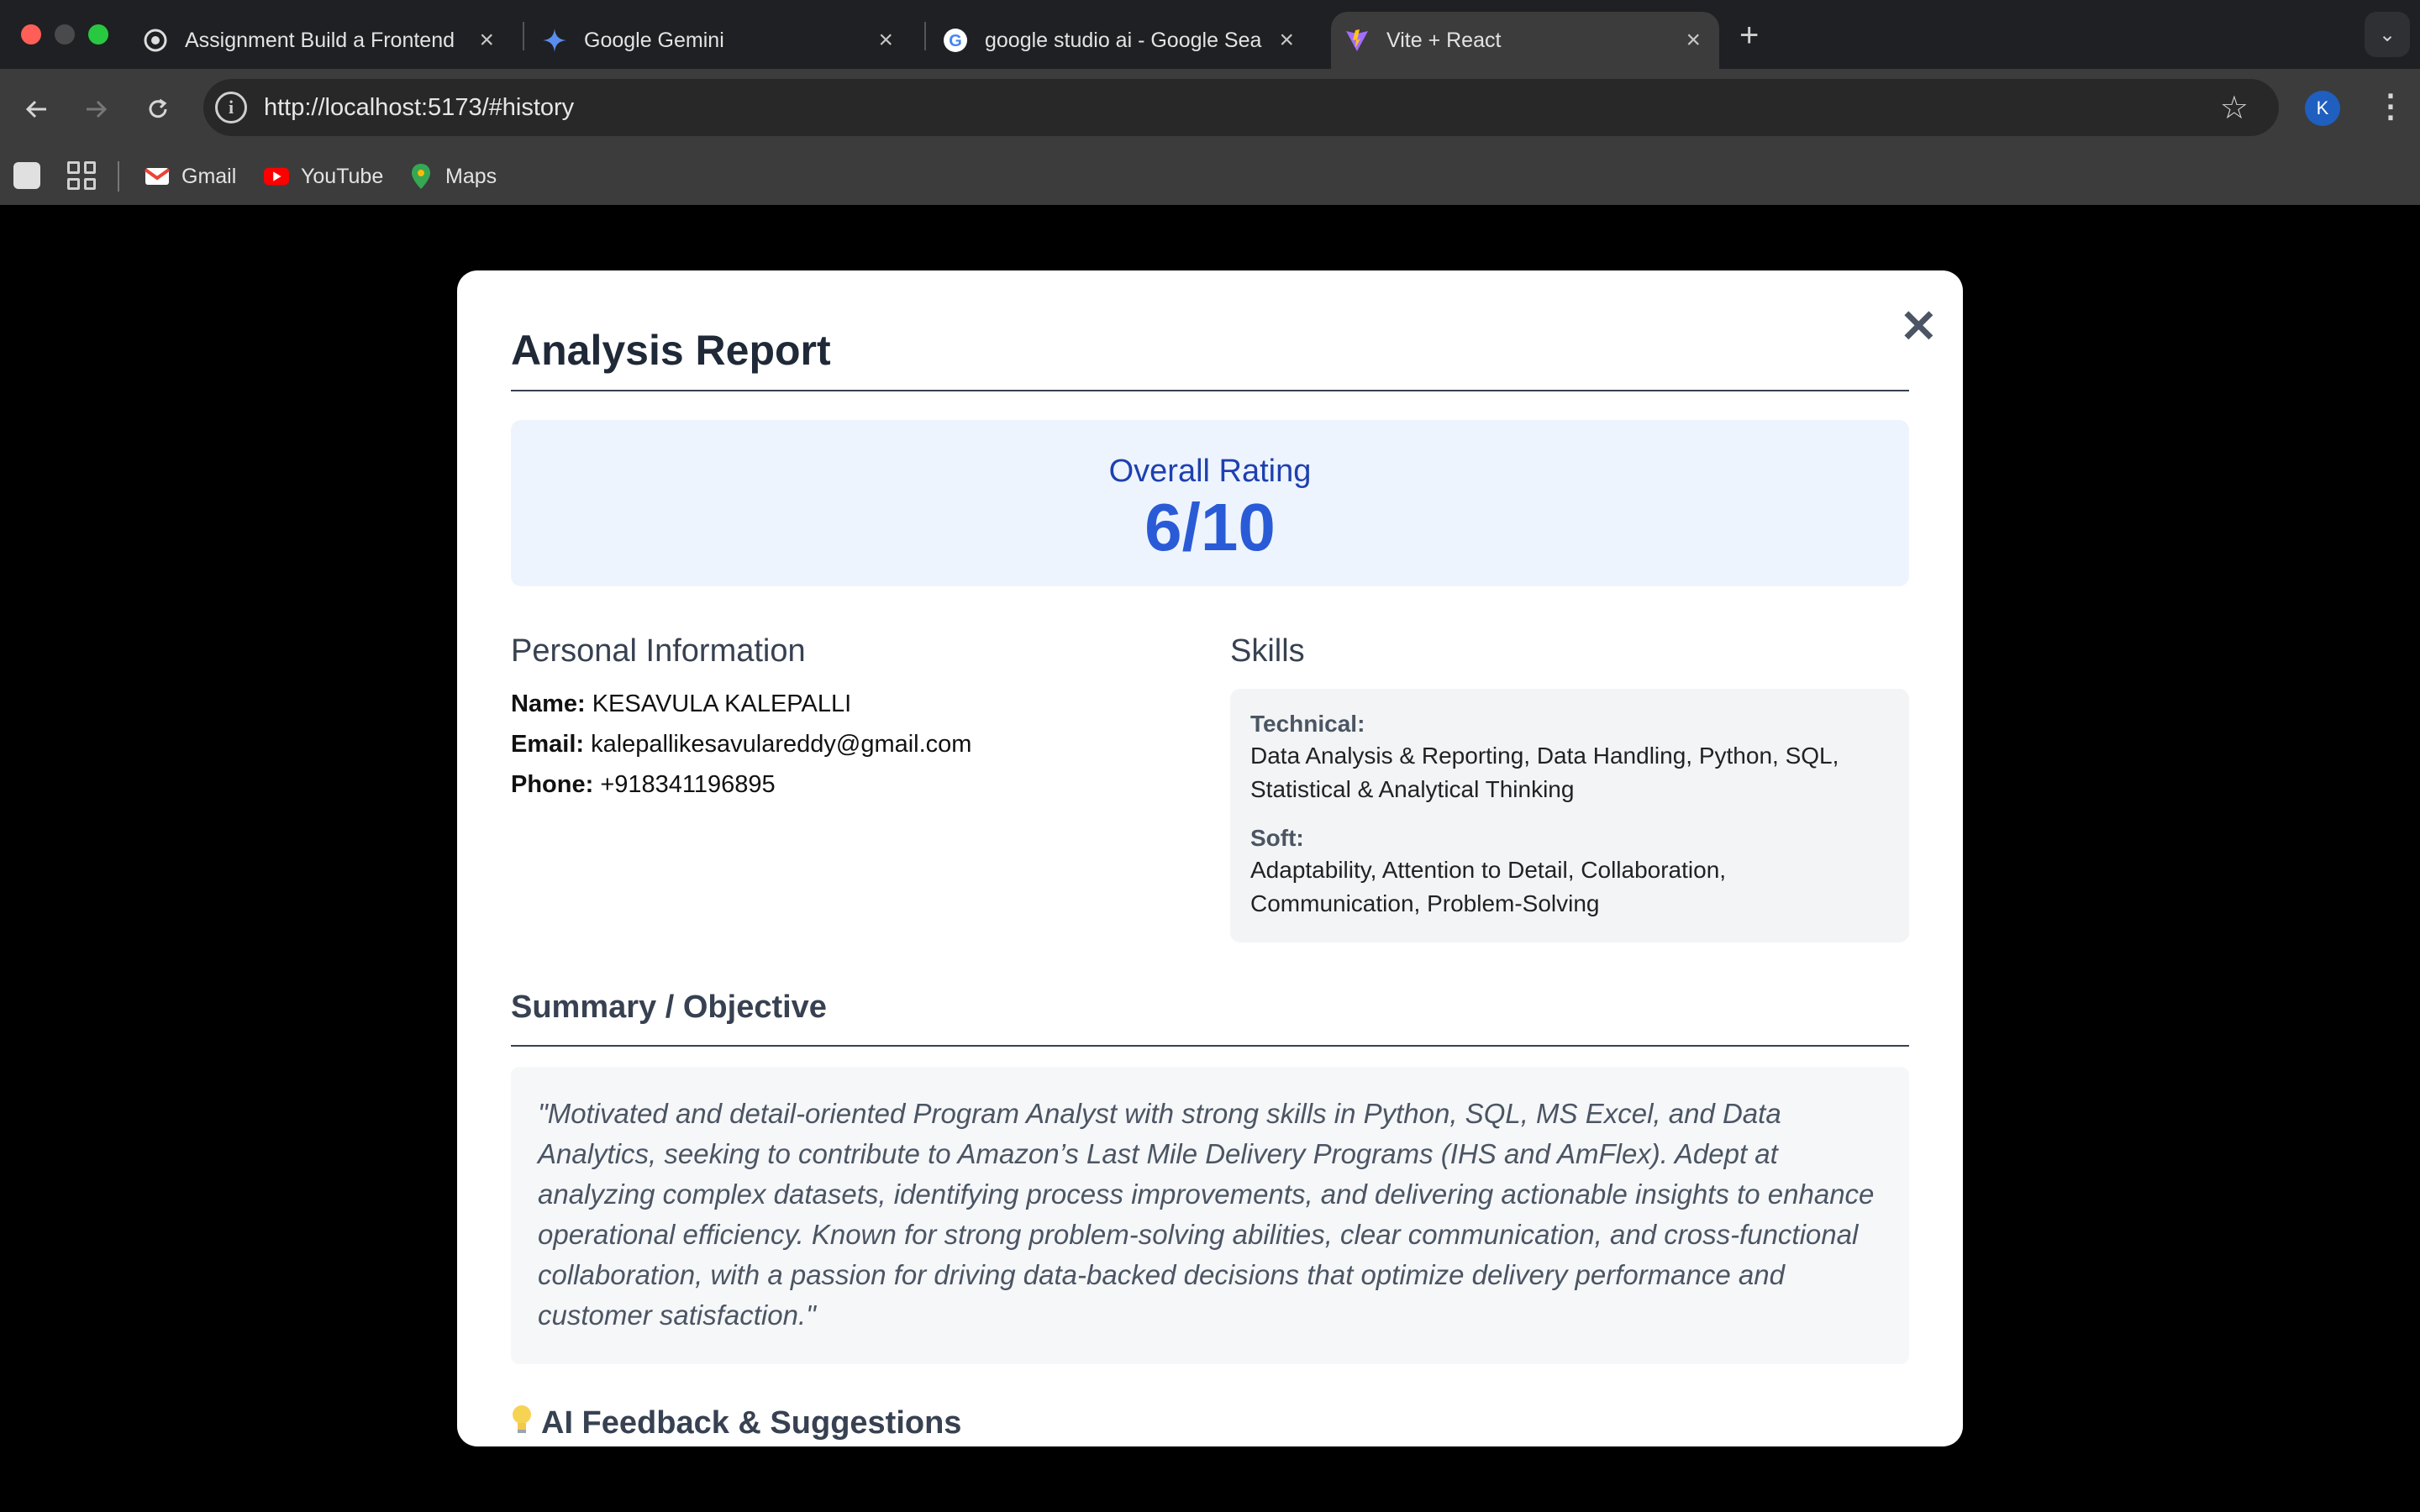 The image size is (2420, 1512). Describe the element at coordinates (98, 34) in the screenshot. I see `maximize-window-button` at that location.